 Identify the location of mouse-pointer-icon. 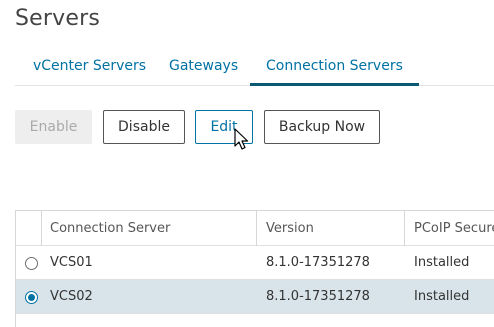
(241, 139).